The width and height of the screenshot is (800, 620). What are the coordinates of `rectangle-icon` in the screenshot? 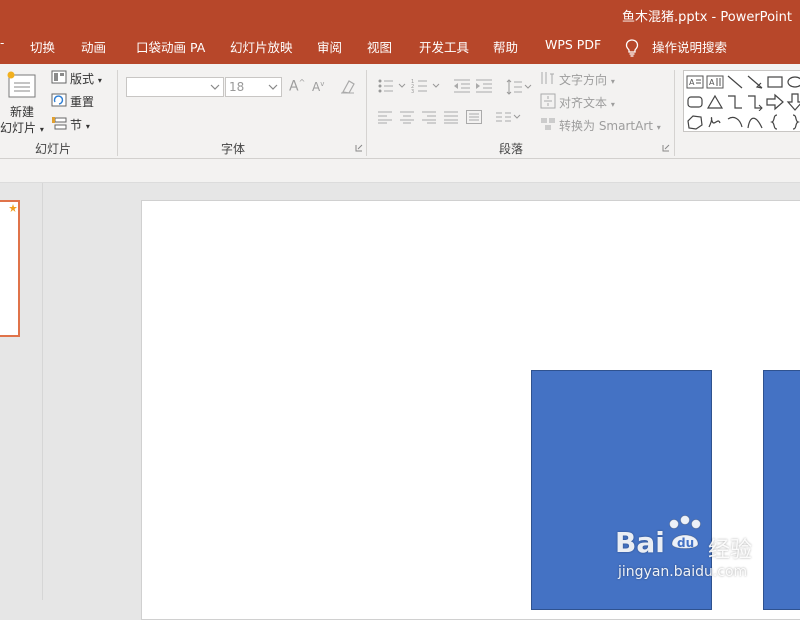 It's located at (775, 82).